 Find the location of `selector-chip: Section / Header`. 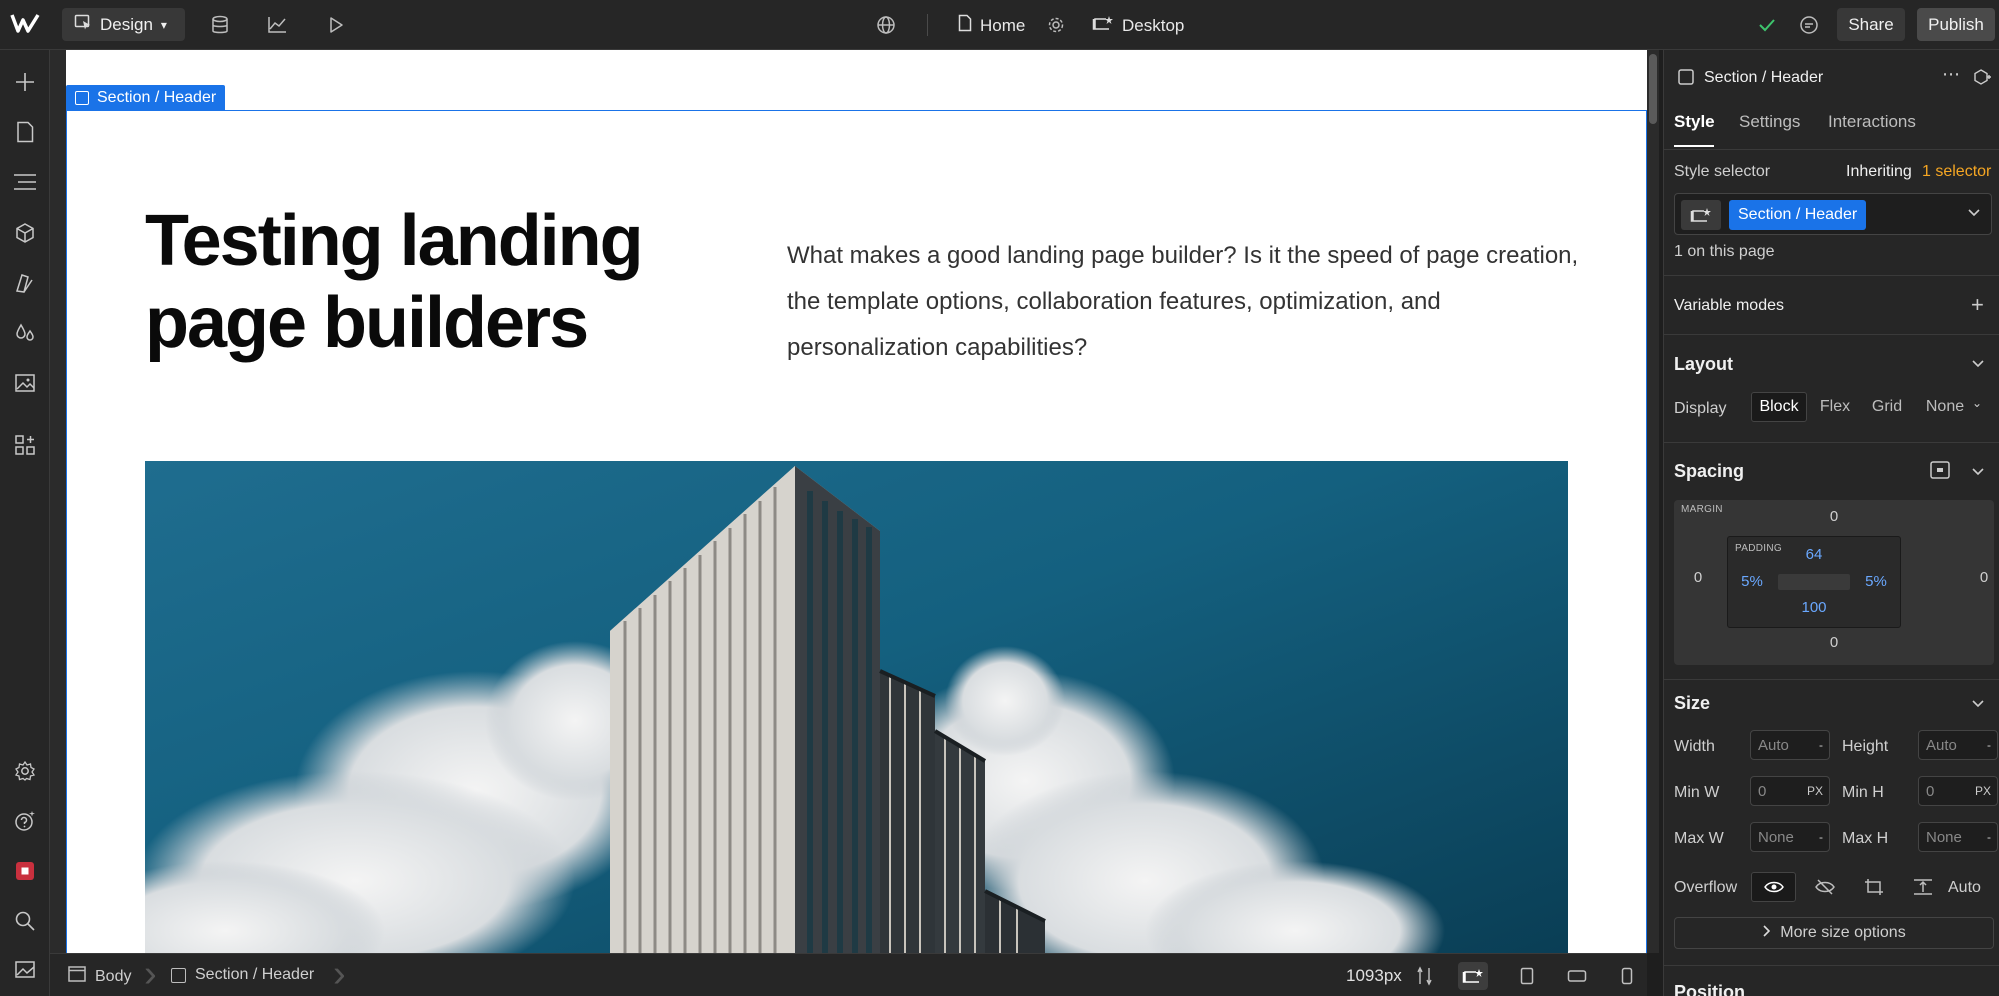

selector-chip: Section / Header is located at coordinates (1798, 215).